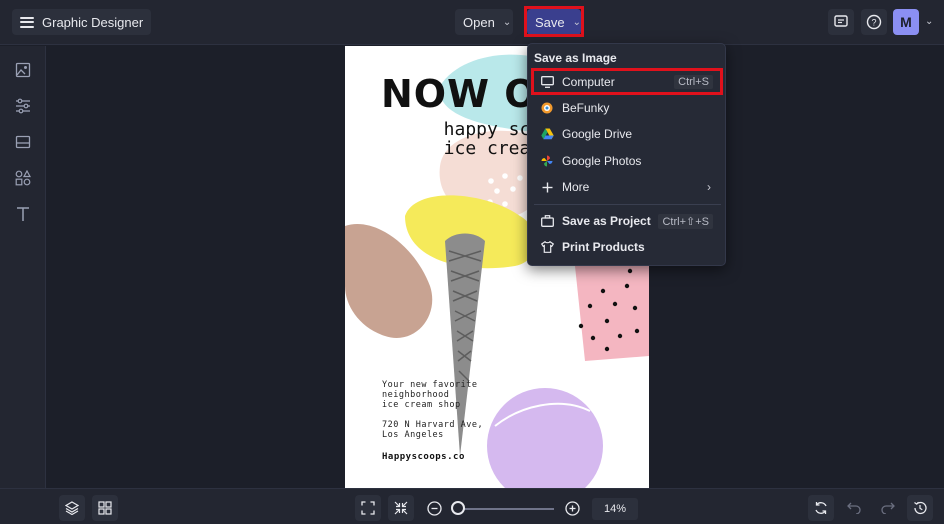 The image size is (944, 524). What do you see at coordinates (575, 58) in the screenshot?
I see `menu-heading: Save as Image` at bounding box center [575, 58].